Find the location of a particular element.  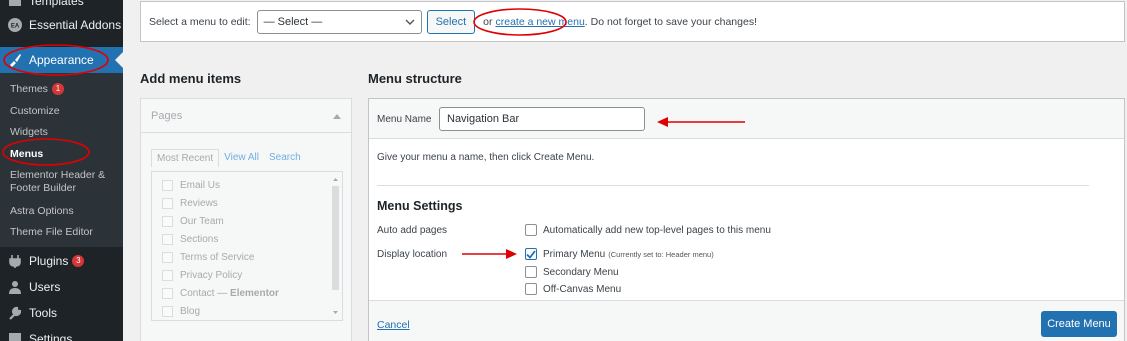

sidebar-item-users: Users is located at coordinates (61, 287).